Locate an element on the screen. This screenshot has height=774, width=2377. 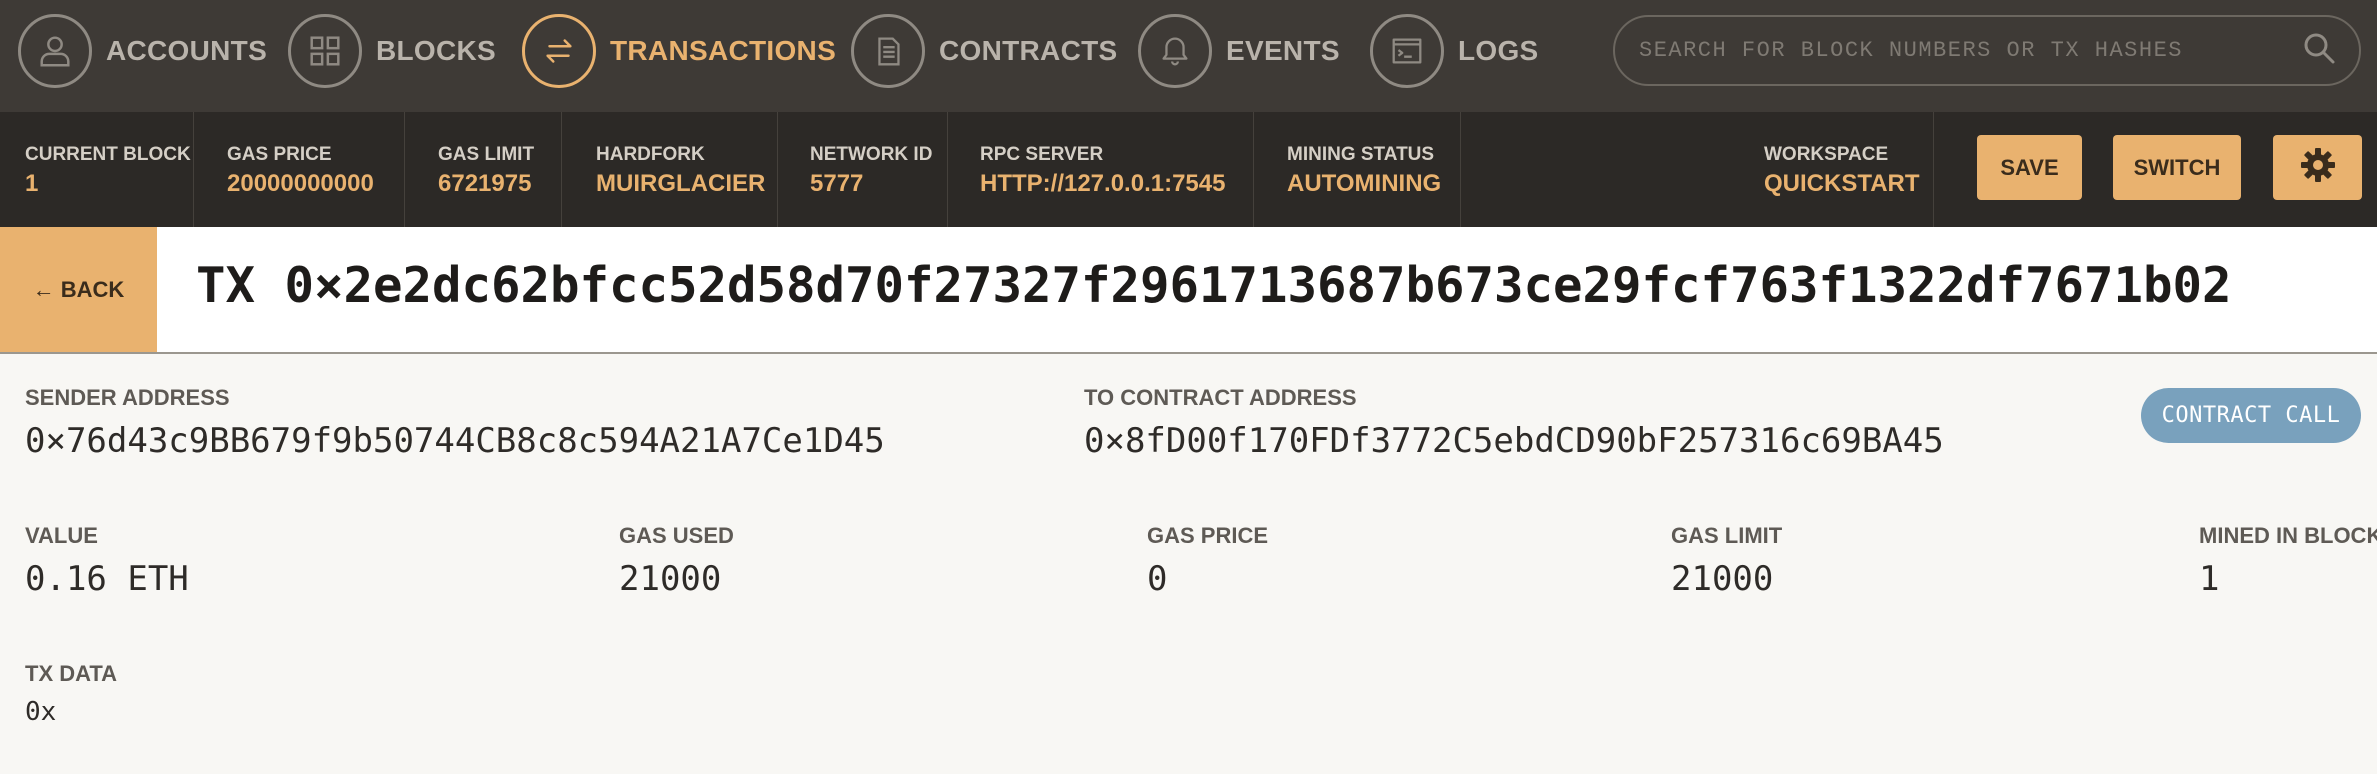
field-label: MINED IN BLOCK is located at coordinates (2288, 535).